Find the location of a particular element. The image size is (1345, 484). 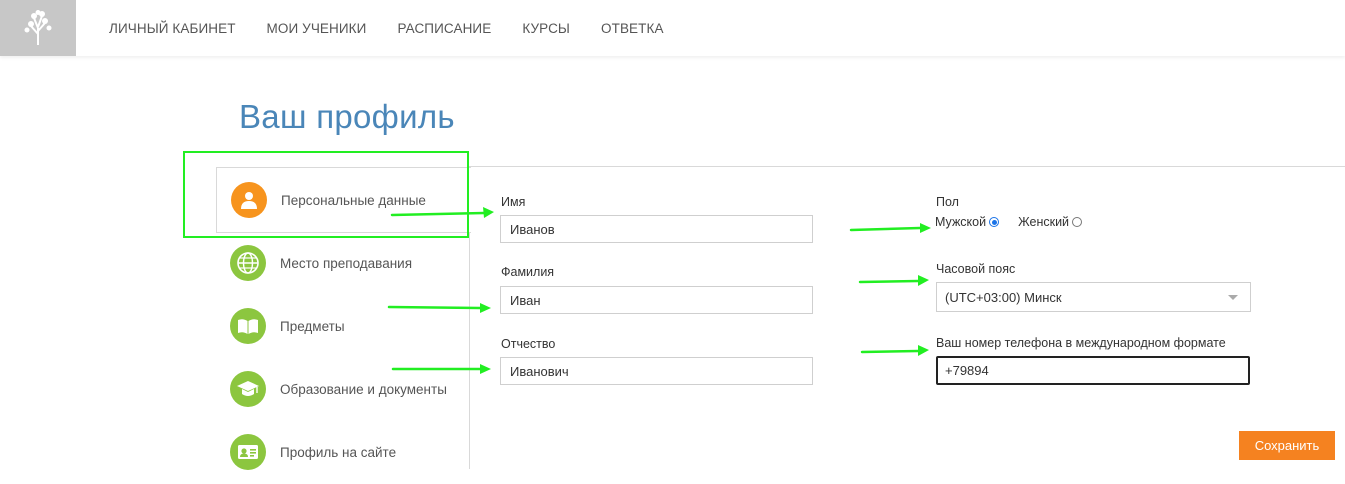

nav-my-students: МОИ УЧЕНИКИ is located at coordinates (317, 28).